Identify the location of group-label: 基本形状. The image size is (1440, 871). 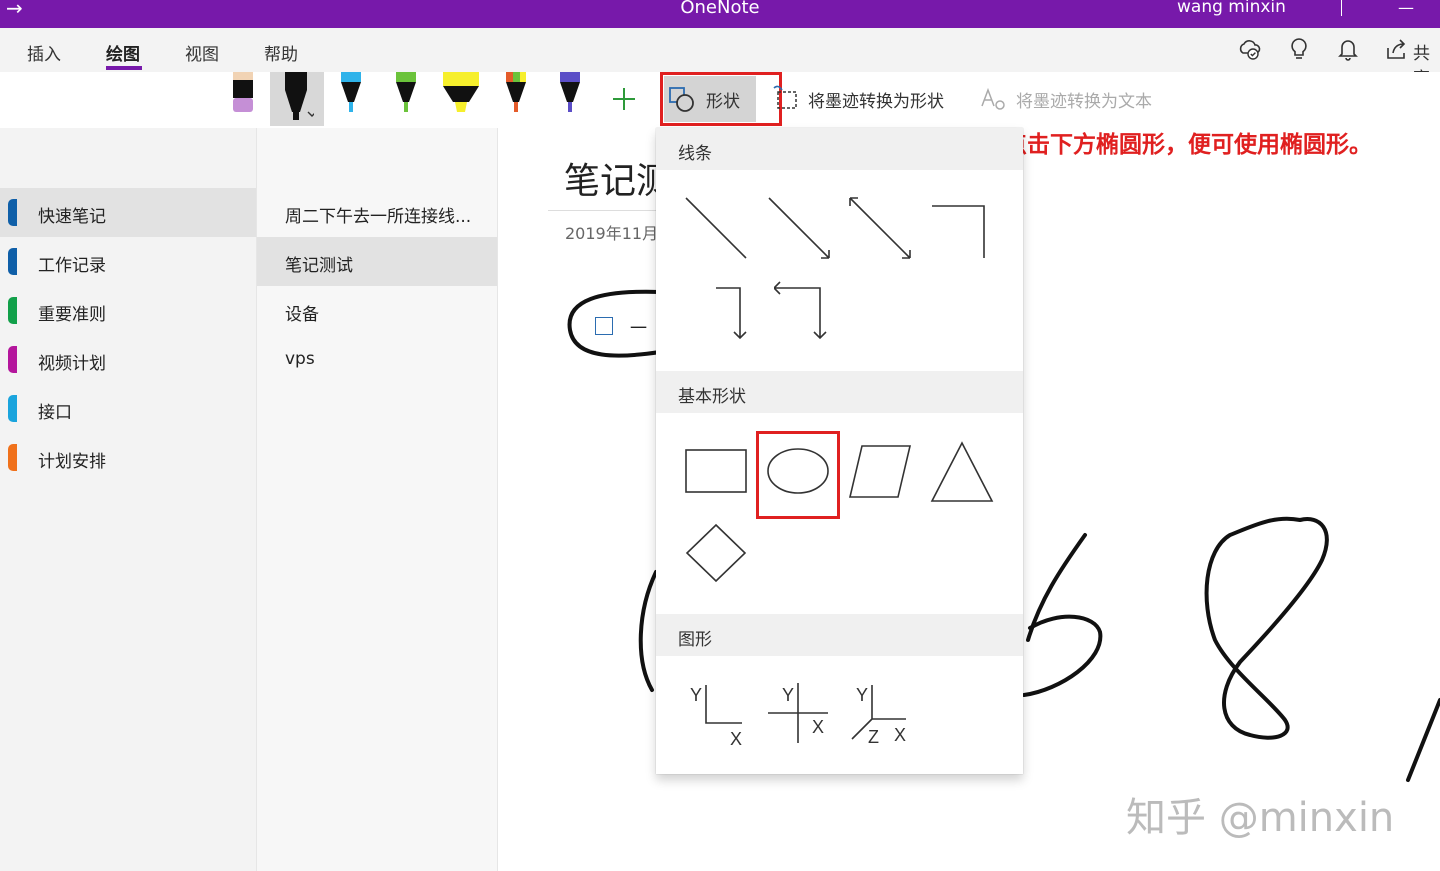
(712, 397).